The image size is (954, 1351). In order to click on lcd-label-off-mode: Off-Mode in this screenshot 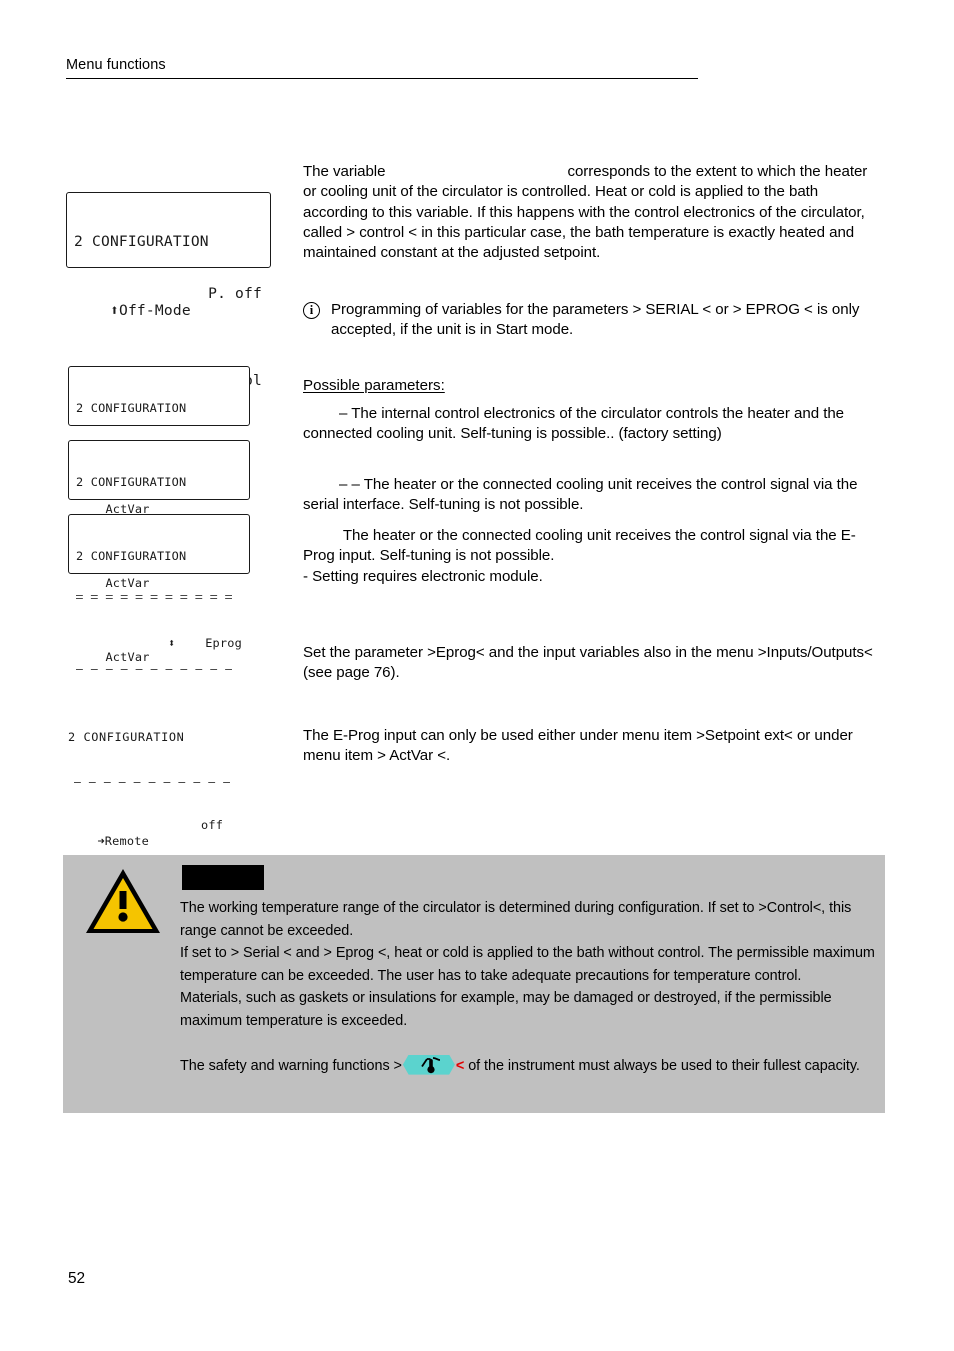, I will do `click(154, 311)`.